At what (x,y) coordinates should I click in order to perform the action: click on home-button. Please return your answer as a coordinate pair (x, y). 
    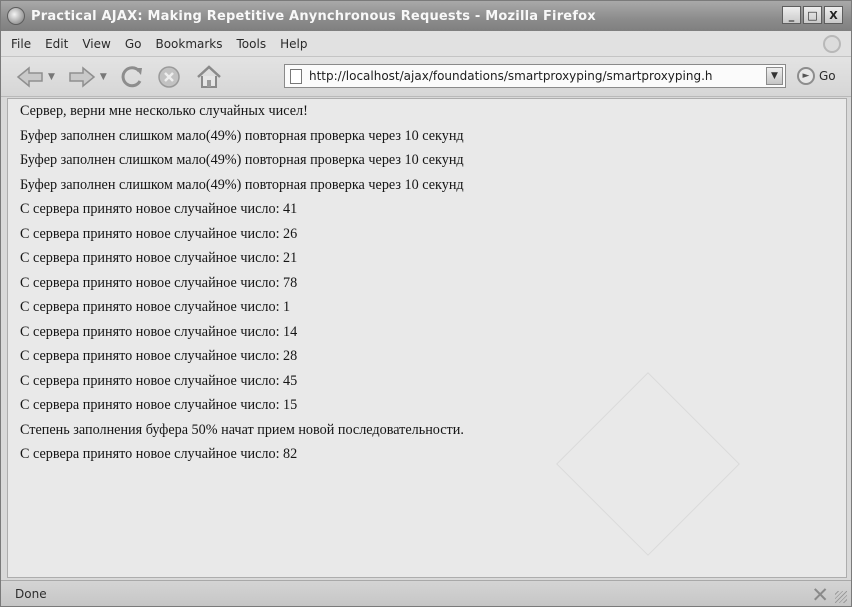
    Looking at the image, I should click on (209, 77).